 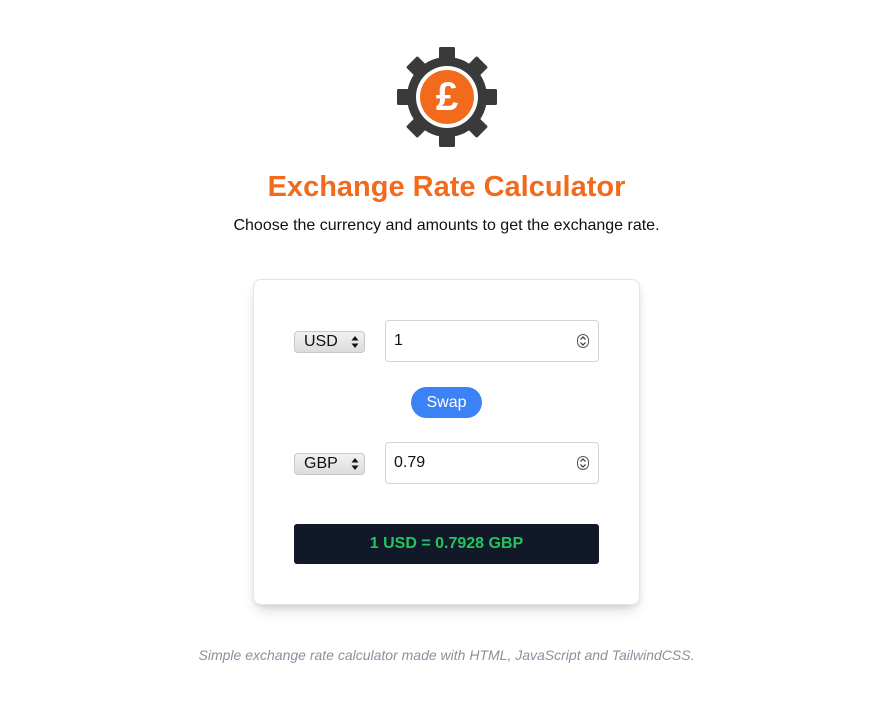 I want to click on from-amount-input: 1, so click(x=492, y=341).